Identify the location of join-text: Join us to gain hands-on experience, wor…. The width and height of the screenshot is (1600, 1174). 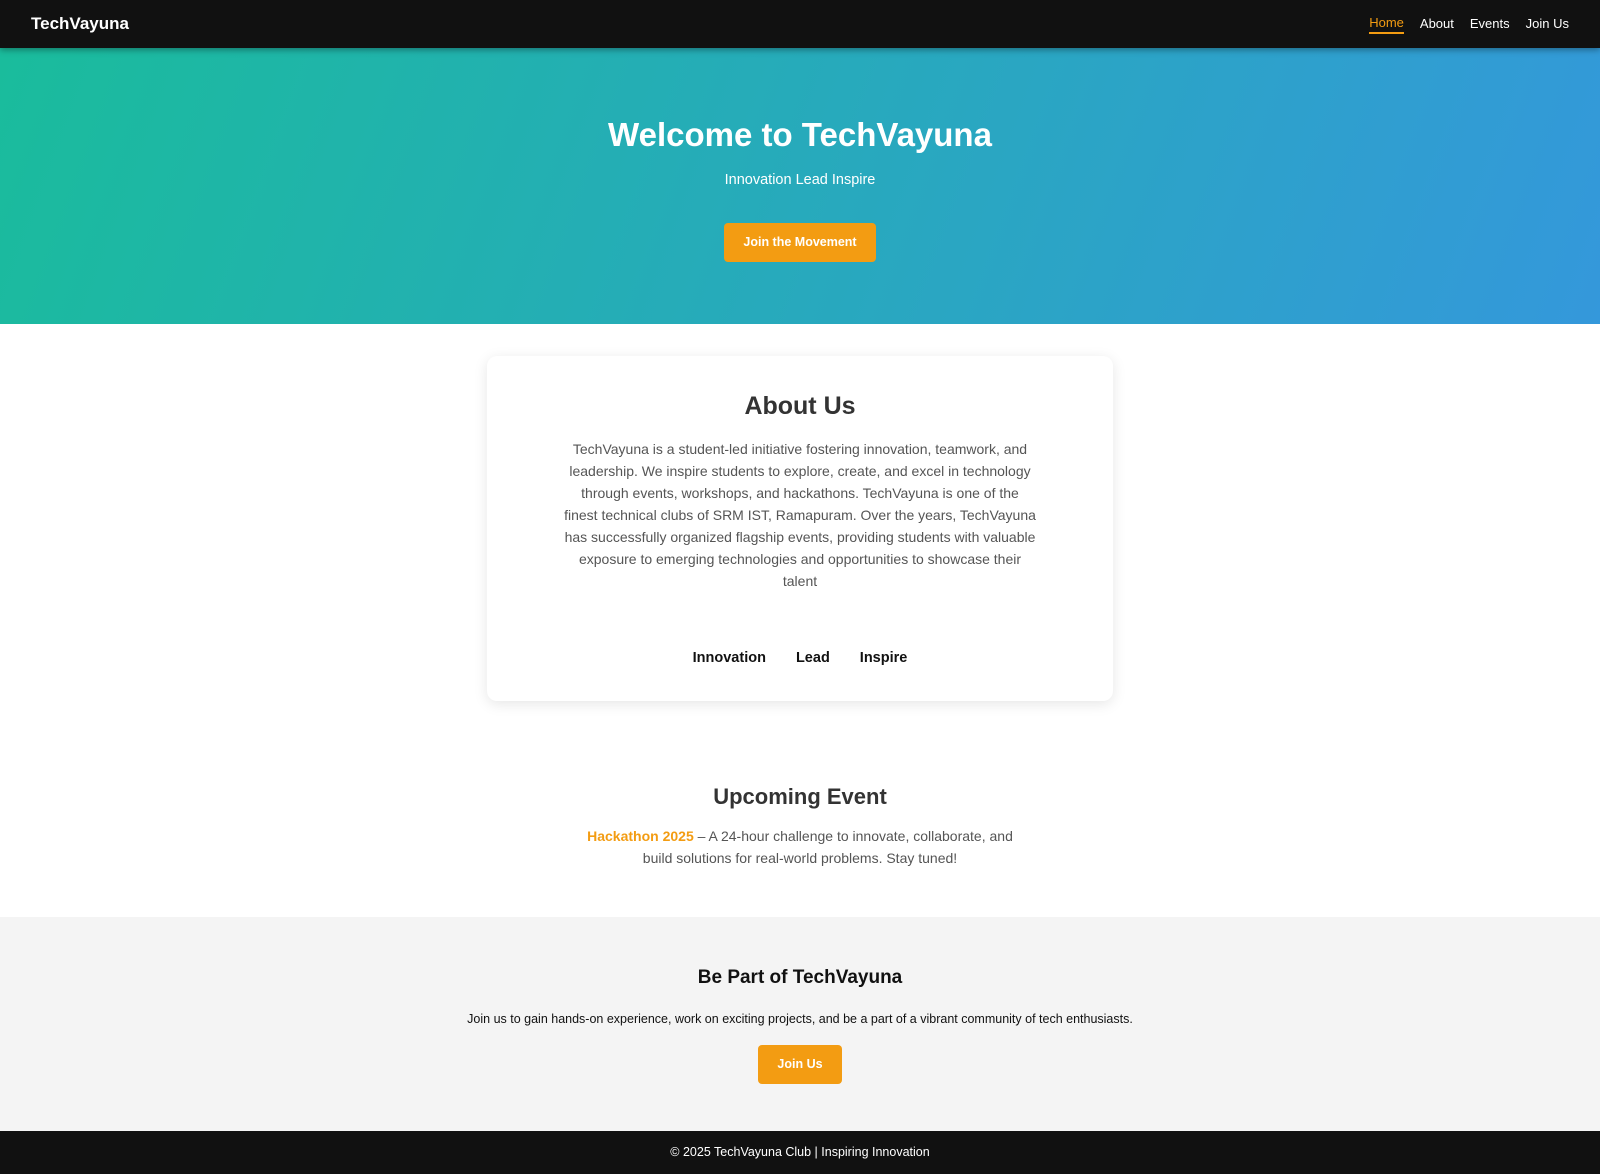
(800, 1019).